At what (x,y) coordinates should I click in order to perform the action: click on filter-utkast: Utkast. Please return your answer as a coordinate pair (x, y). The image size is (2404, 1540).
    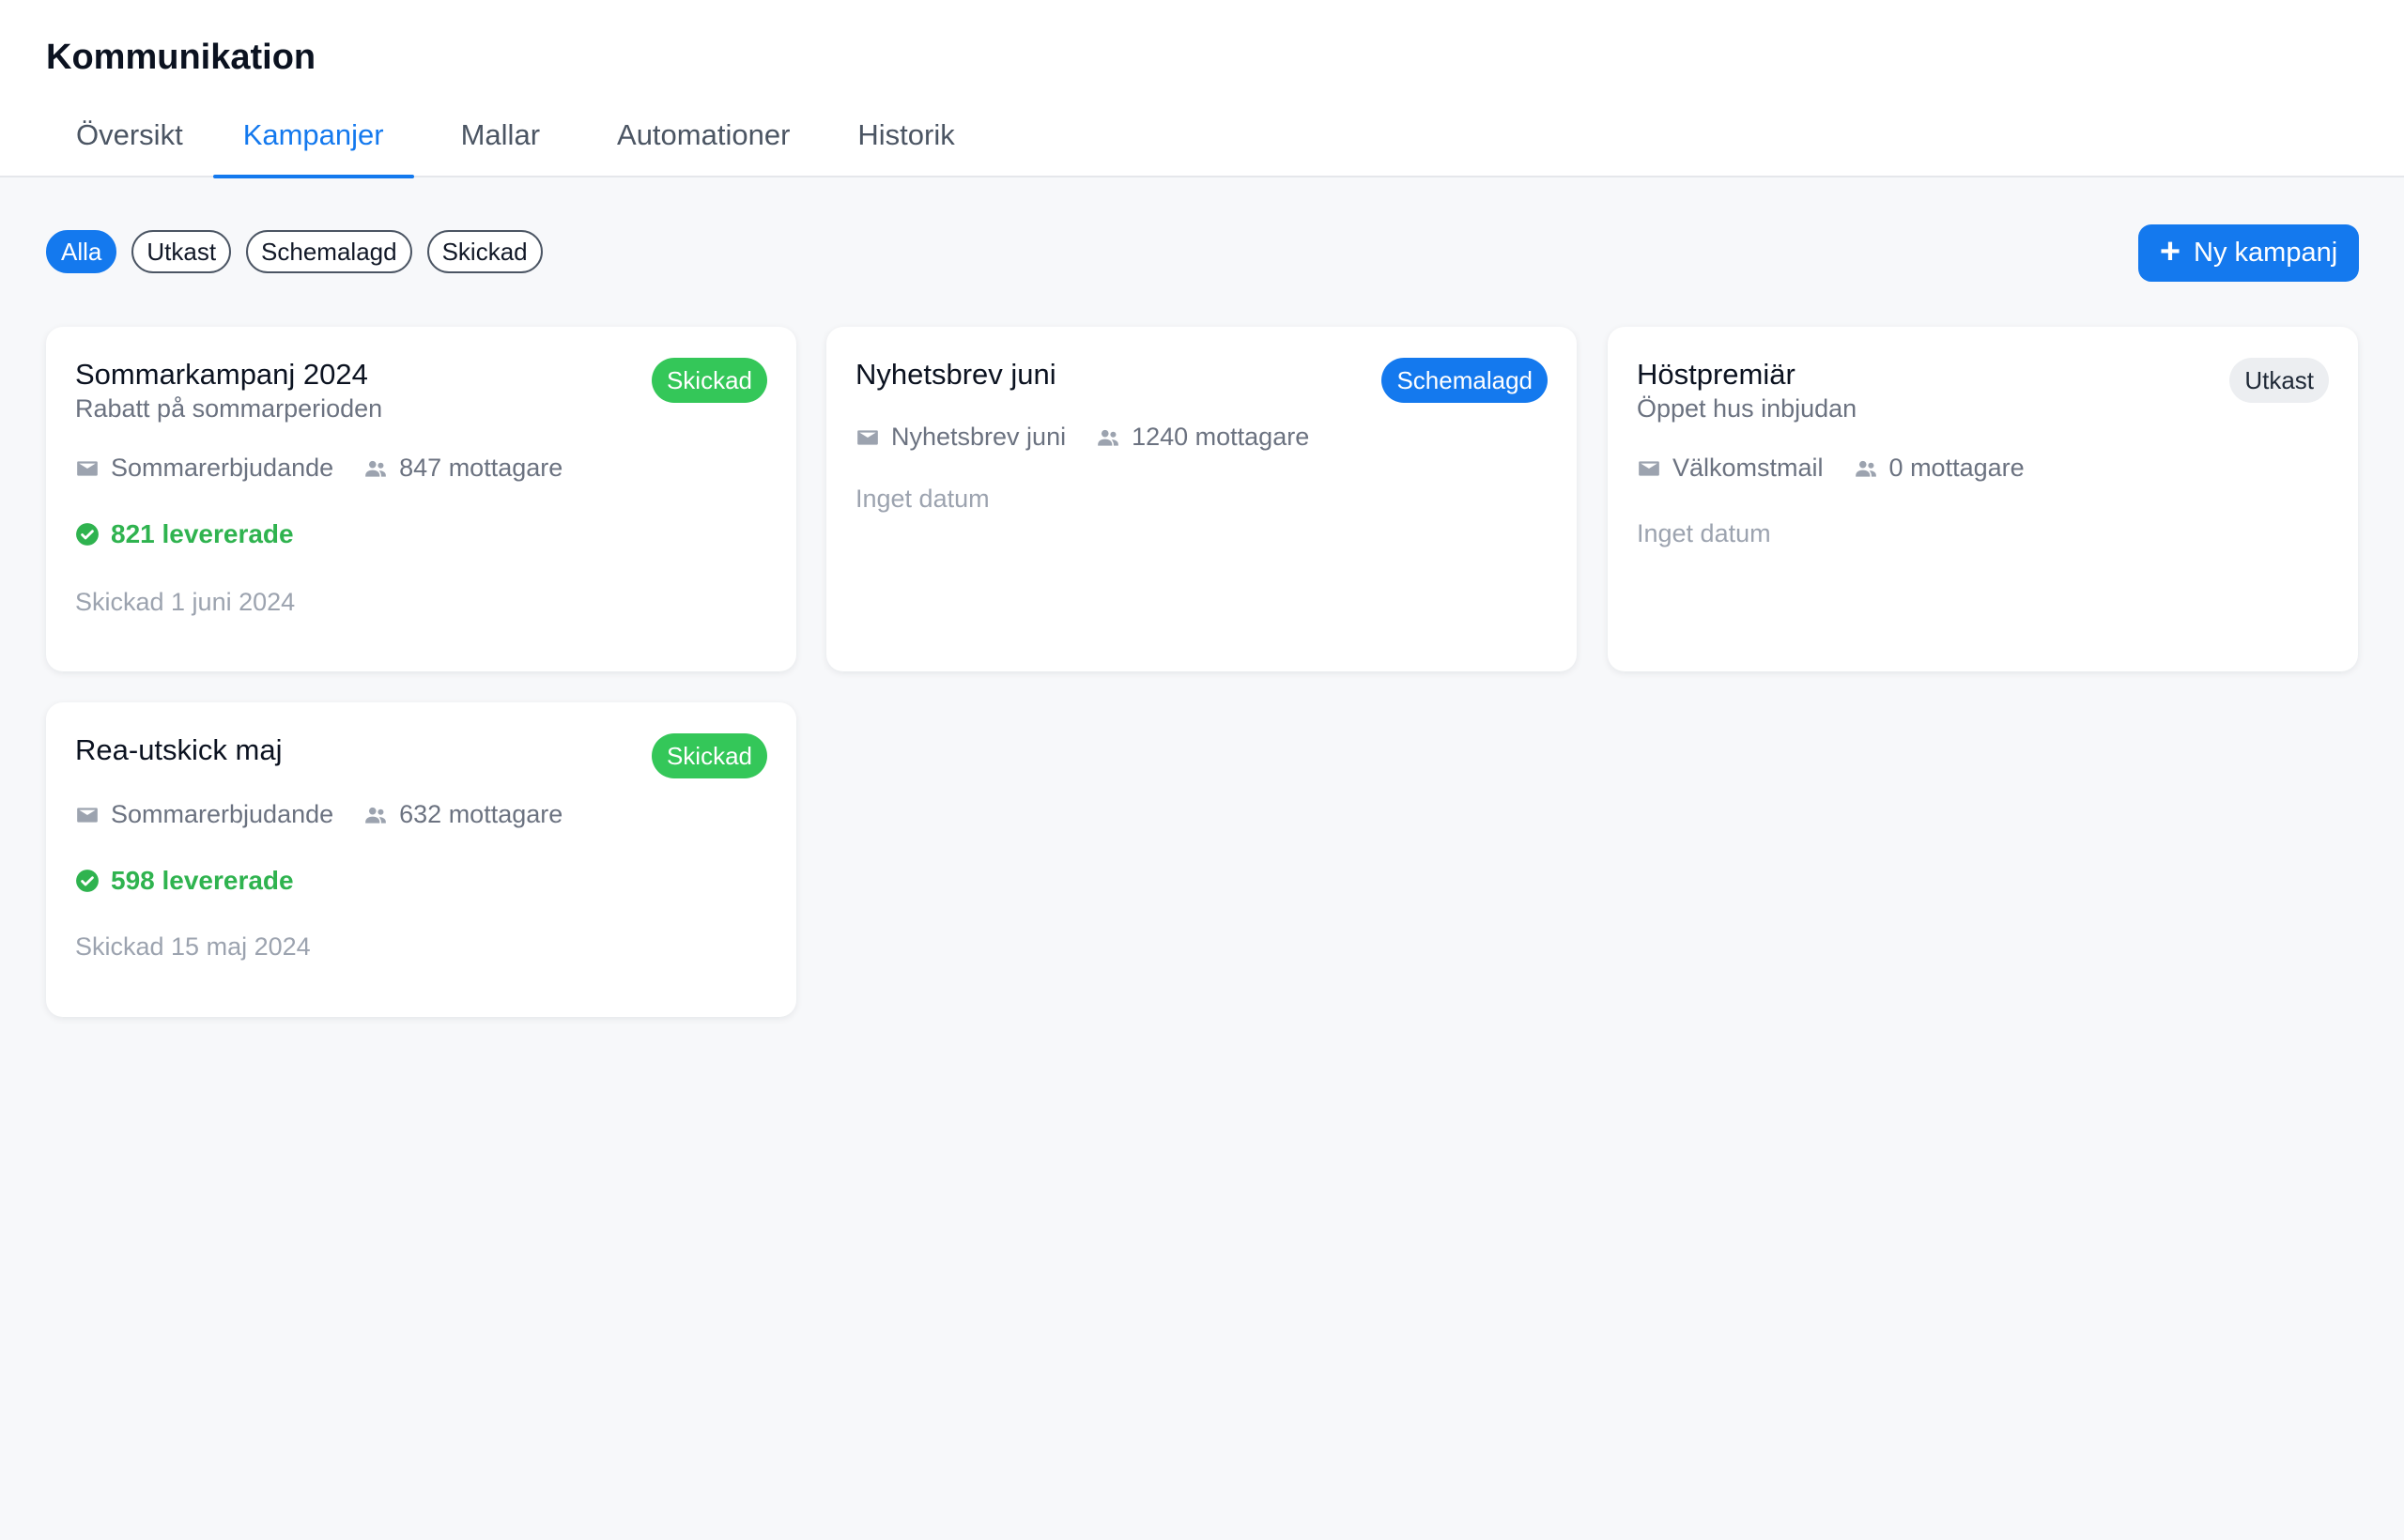
    Looking at the image, I should click on (181, 251).